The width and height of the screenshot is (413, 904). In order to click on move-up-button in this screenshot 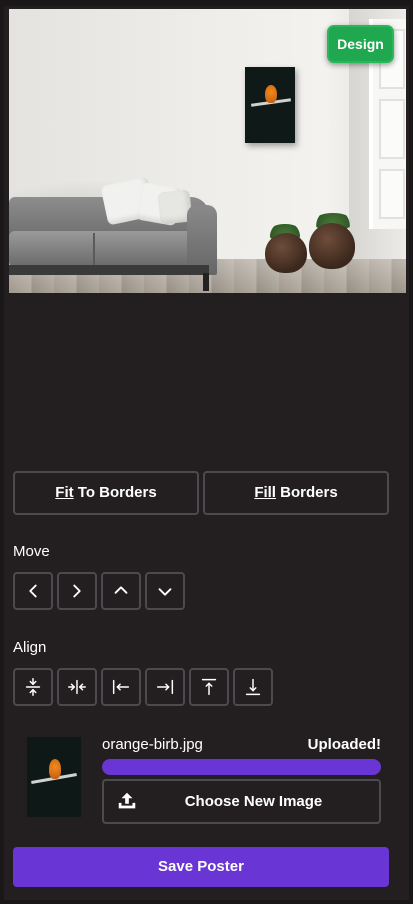, I will do `click(121, 591)`.